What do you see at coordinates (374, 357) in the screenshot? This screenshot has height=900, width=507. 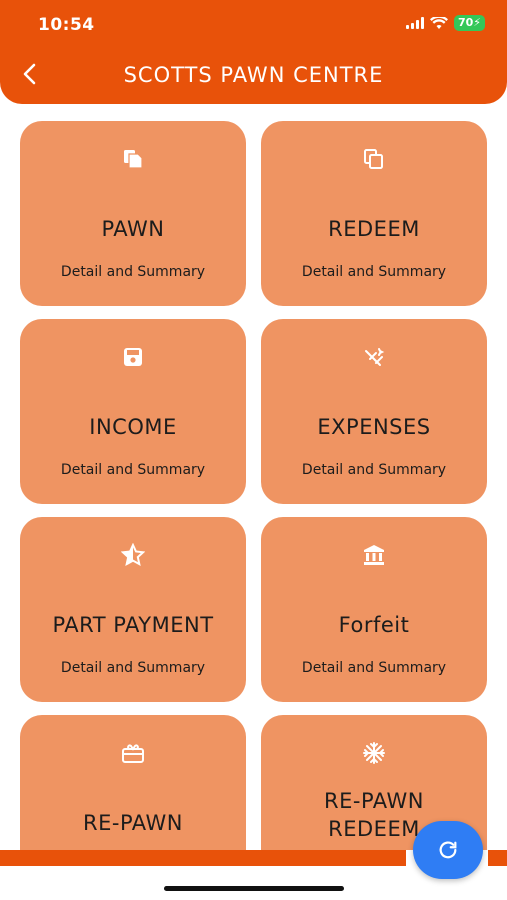 I see `wand-off-icon` at bounding box center [374, 357].